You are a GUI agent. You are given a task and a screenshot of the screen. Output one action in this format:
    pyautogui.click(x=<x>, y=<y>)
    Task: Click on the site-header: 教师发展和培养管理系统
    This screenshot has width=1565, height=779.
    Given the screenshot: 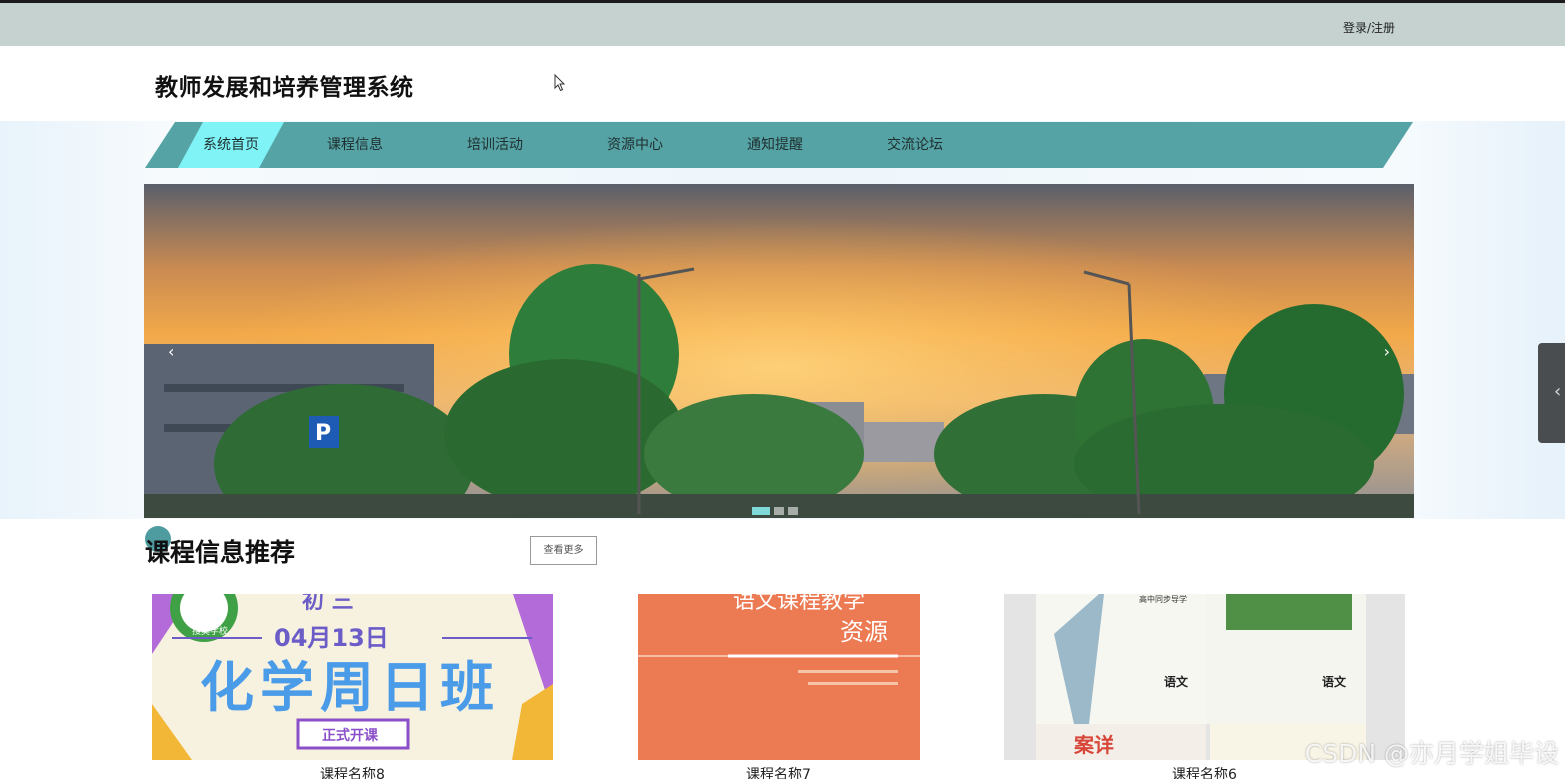 What is the action you would take?
    pyautogui.click(x=782, y=83)
    